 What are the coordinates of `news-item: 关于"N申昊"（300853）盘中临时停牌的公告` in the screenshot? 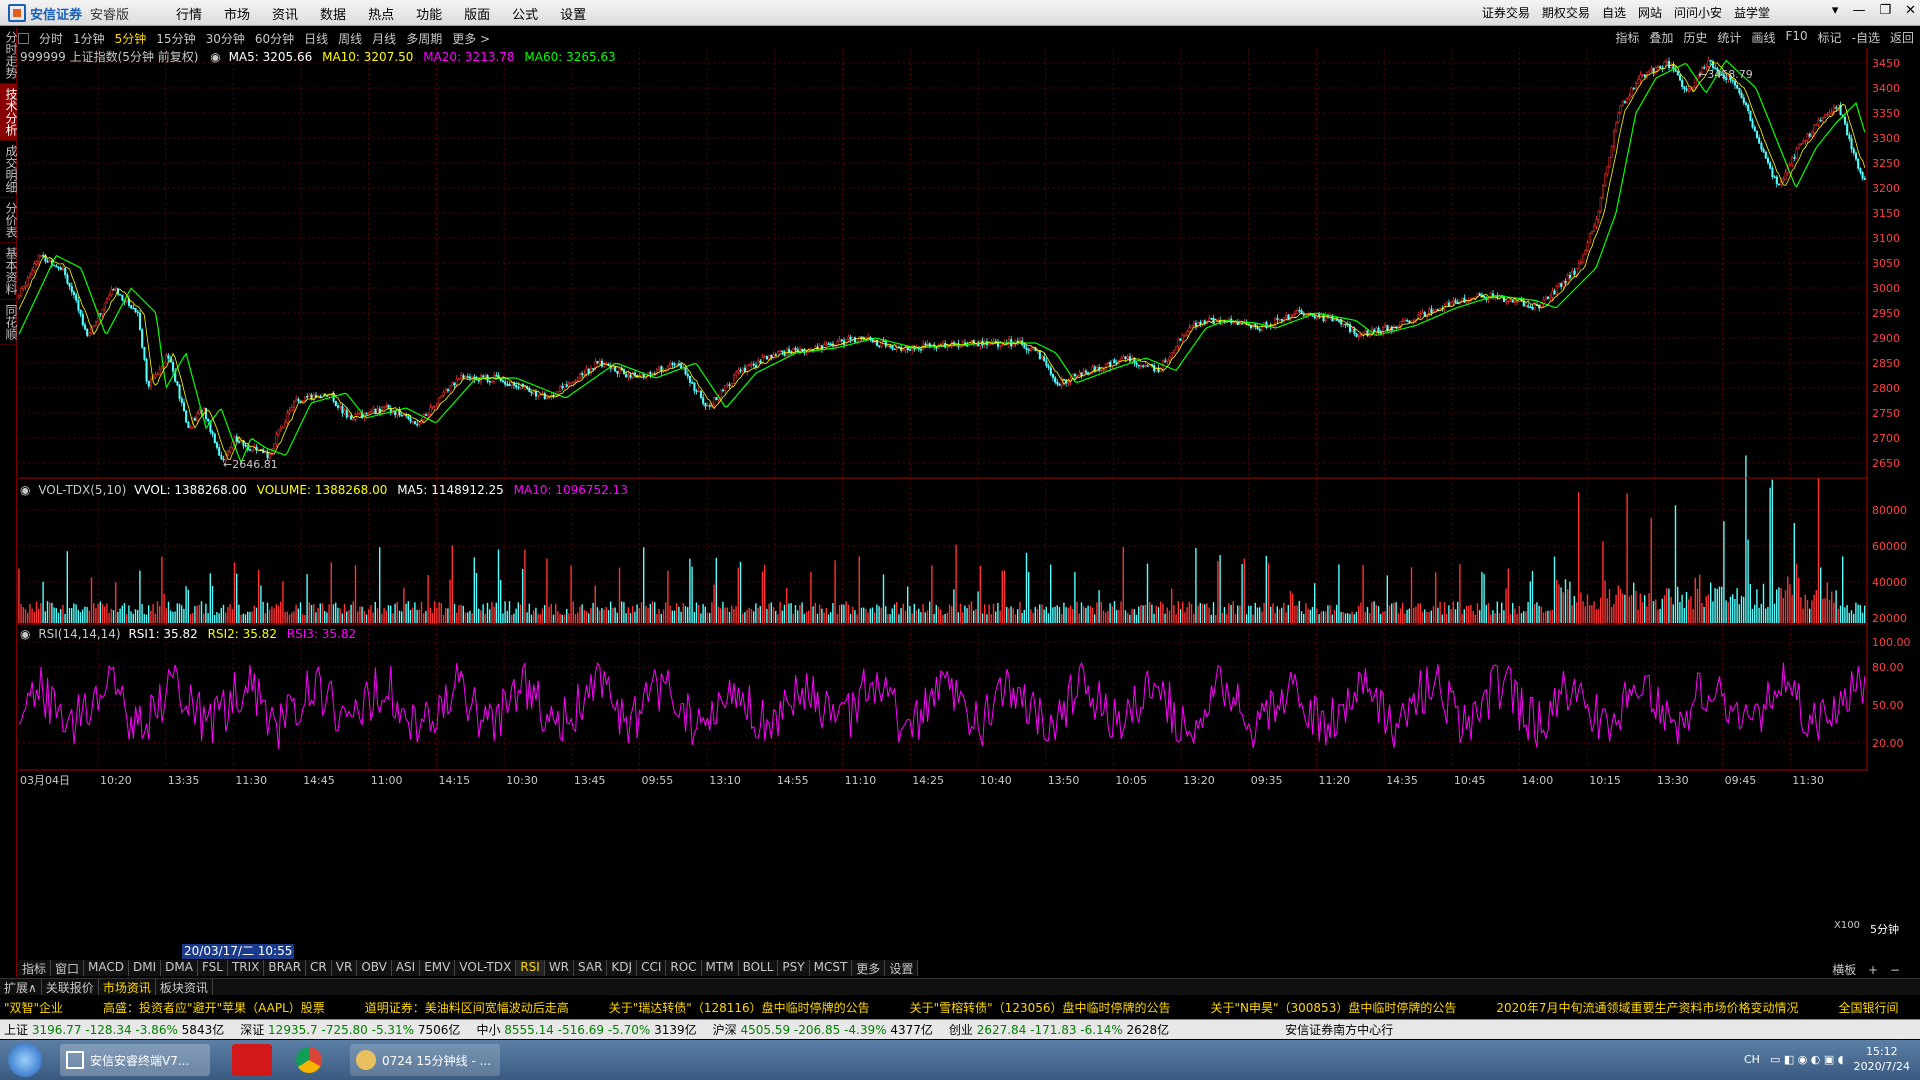 It's located at (1334, 1007).